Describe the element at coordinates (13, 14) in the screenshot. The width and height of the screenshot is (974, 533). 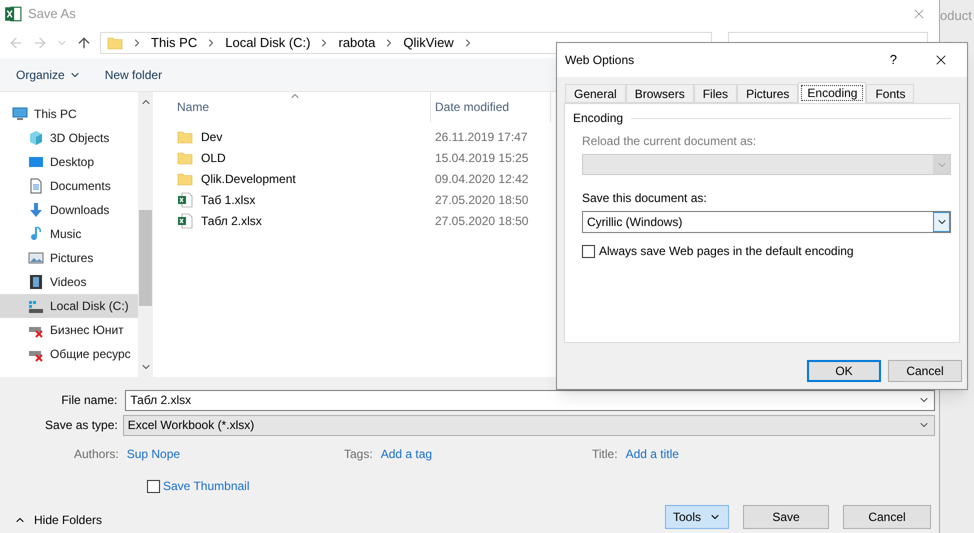
I see `spreadsheet-app-icon` at that location.